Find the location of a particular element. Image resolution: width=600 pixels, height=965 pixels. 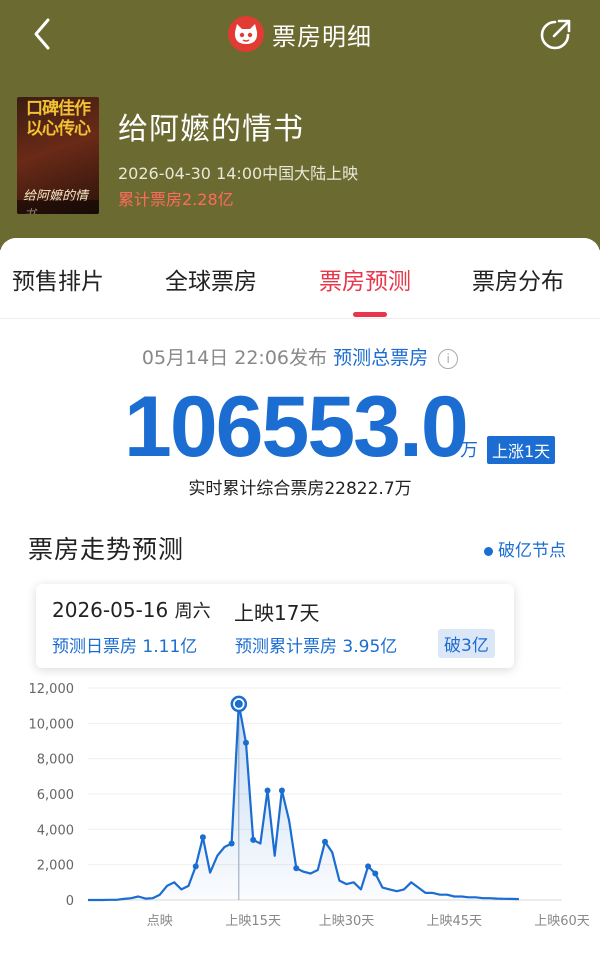

realtime-box-office: 实时累计综合票房22822.7万 is located at coordinates (300, 489).